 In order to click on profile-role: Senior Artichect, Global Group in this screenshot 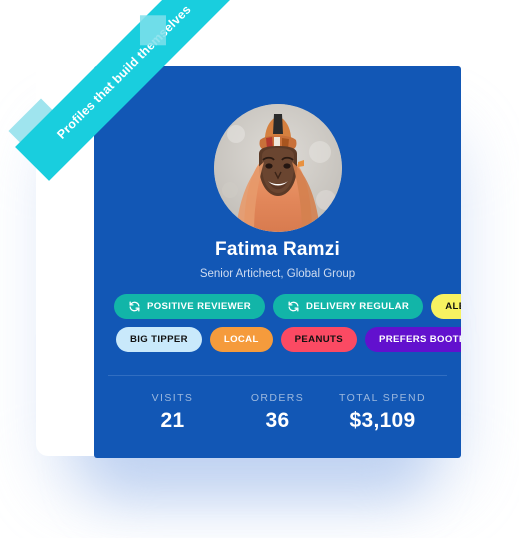, I will do `click(277, 274)`.